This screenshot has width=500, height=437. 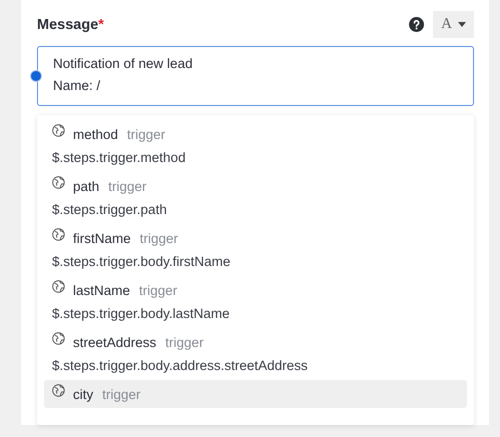 What do you see at coordinates (114, 342) in the screenshot?
I see `variable-name: streetAddress` at bounding box center [114, 342].